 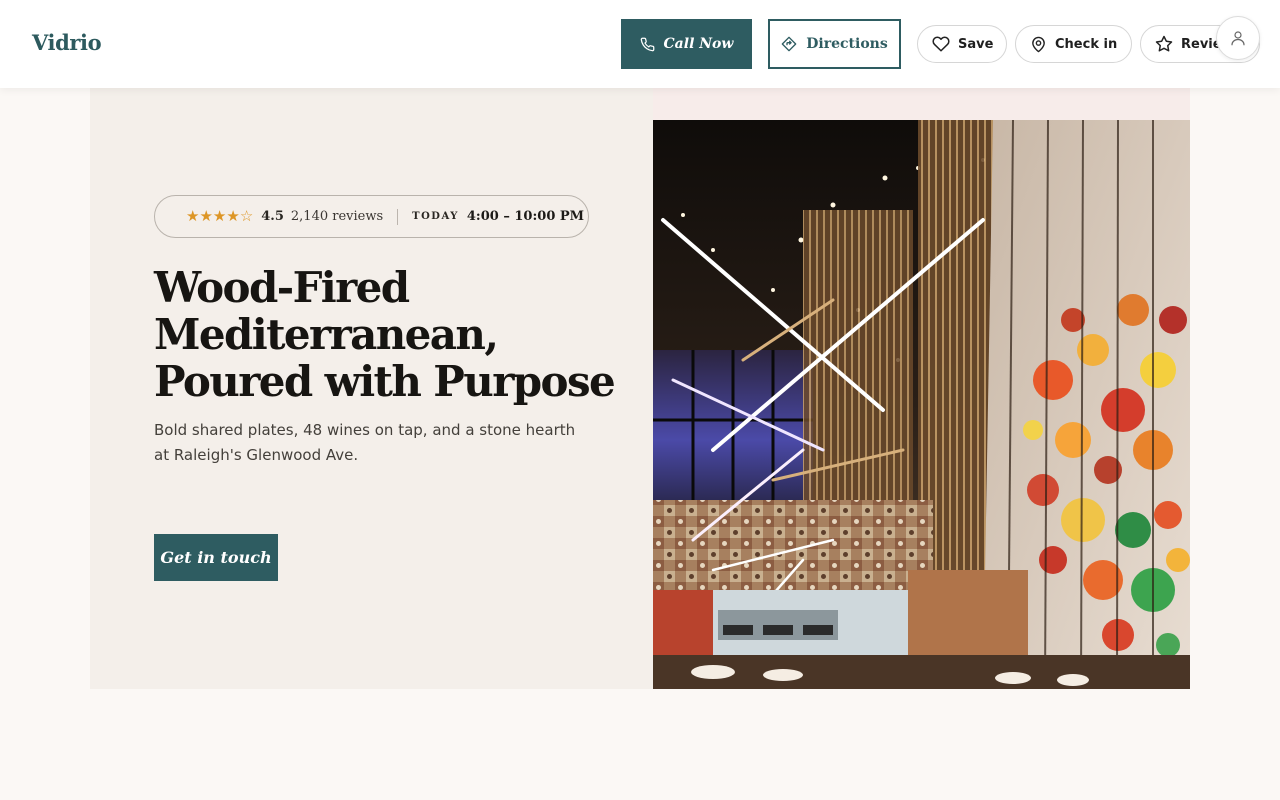 I want to click on pill-divider, so click(x=398, y=216).